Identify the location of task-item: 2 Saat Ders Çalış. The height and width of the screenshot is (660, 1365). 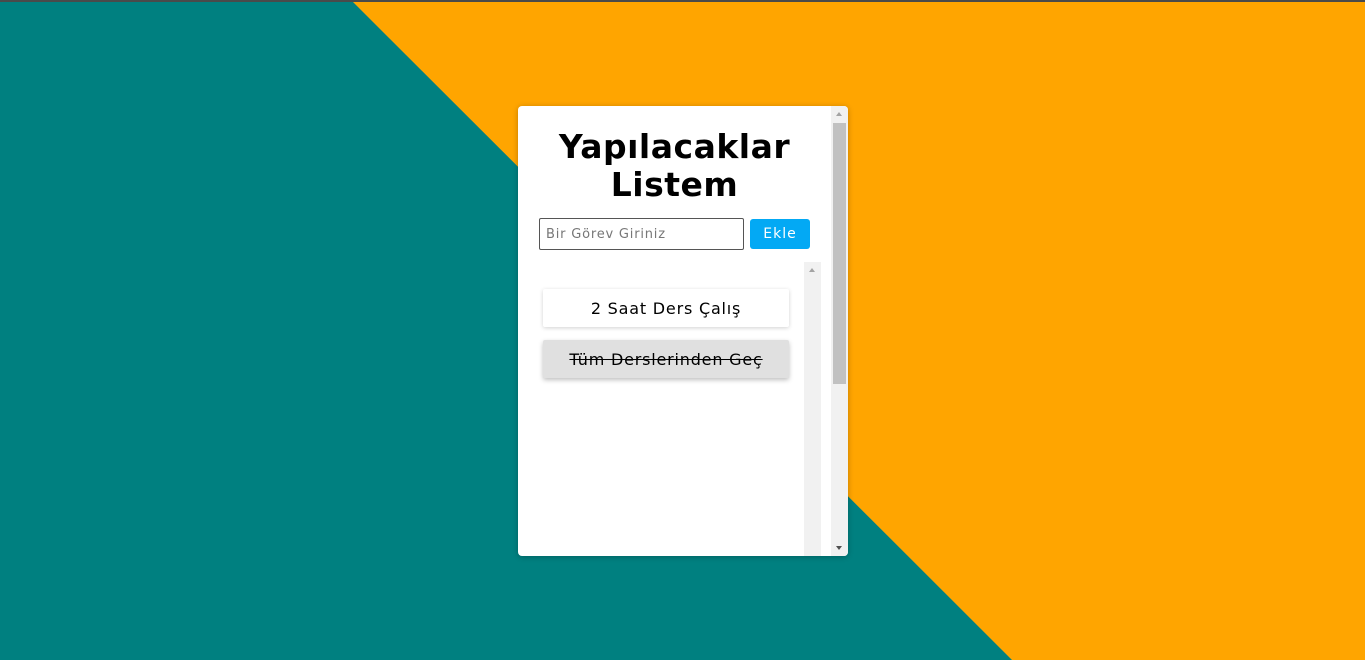
(666, 308).